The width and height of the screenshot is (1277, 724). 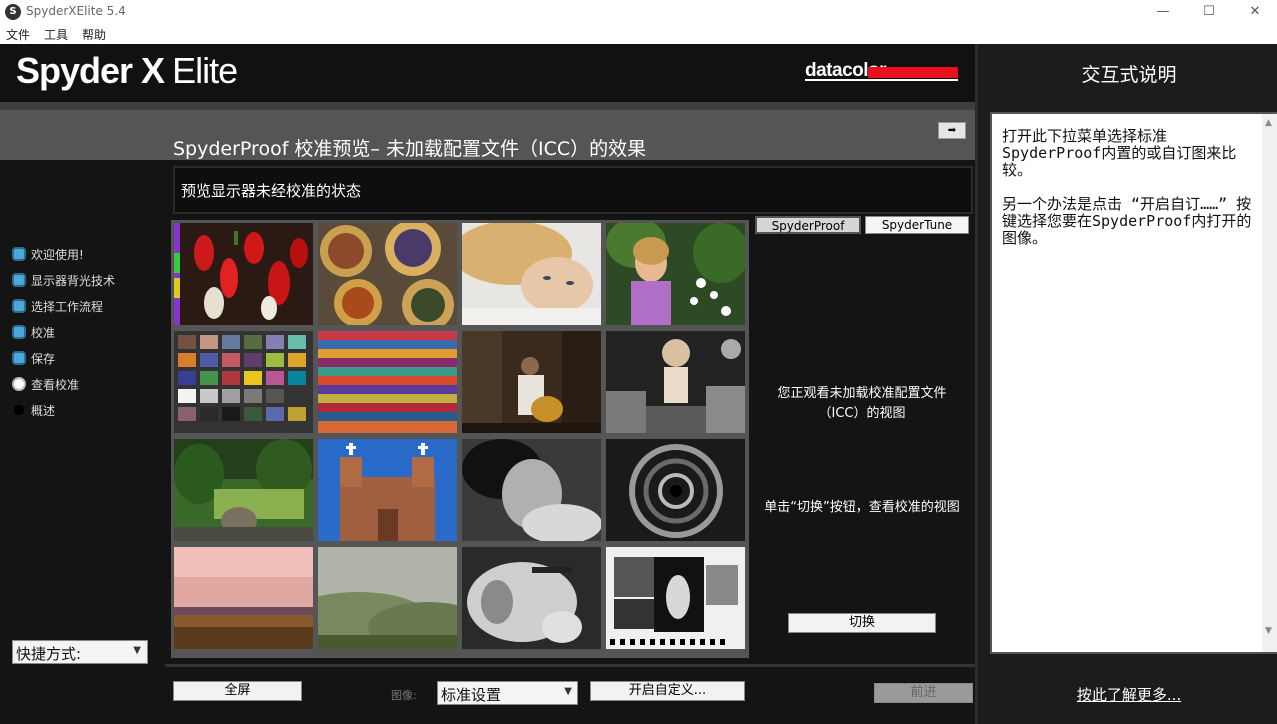 I want to click on image-set-value: 标准设置, so click(x=471, y=695).